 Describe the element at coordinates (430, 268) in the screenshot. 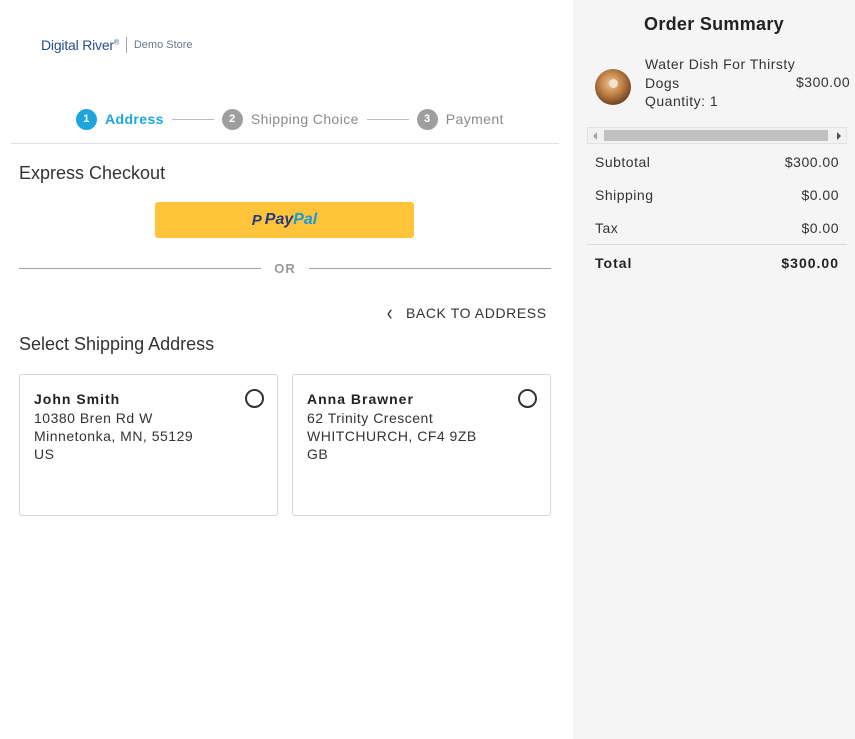

I see `or-line-right` at that location.